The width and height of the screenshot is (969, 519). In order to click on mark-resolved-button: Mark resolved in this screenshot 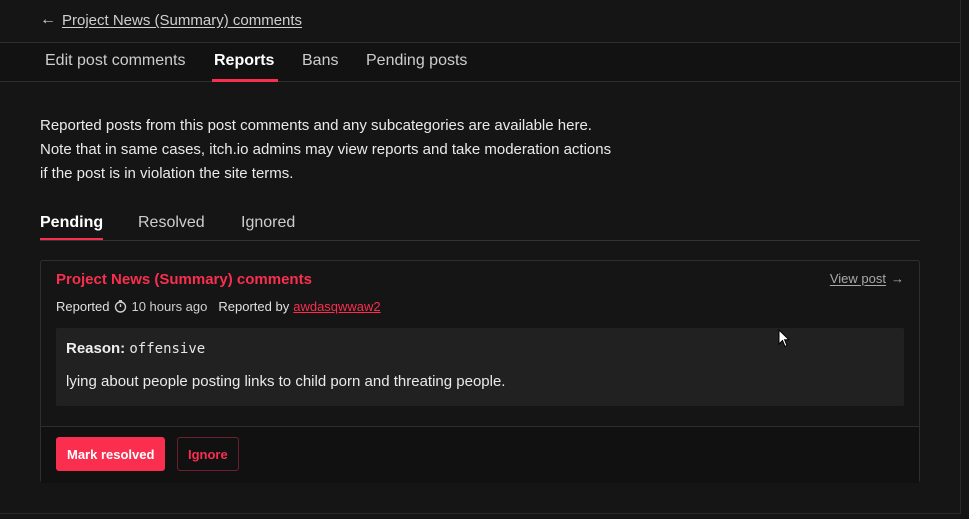, I will do `click(111, 454)`.